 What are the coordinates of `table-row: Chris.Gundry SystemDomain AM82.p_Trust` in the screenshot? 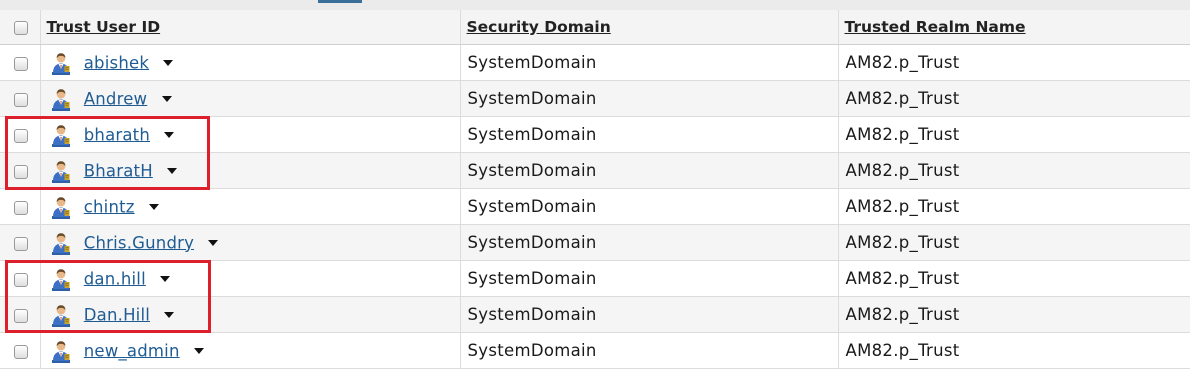 It's located at (595, 242).